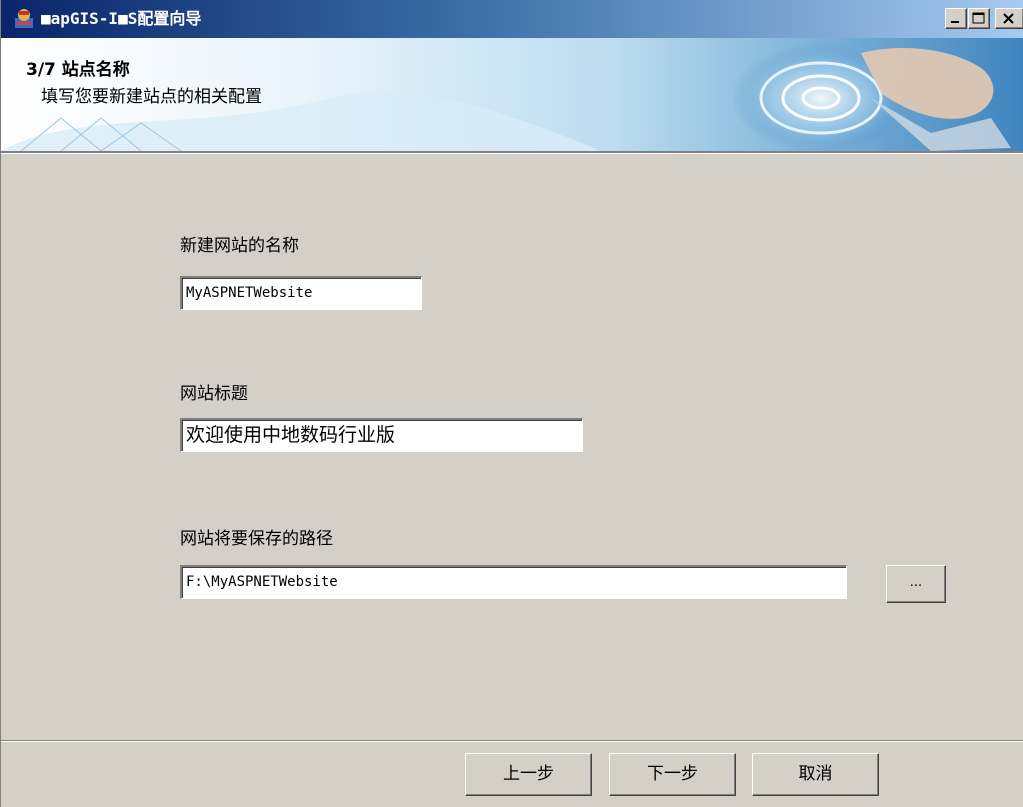  Describe the element at coordinates (301, 293) in the screenshot. I see `site-name-input: MyASPNETWebsite` at that location.